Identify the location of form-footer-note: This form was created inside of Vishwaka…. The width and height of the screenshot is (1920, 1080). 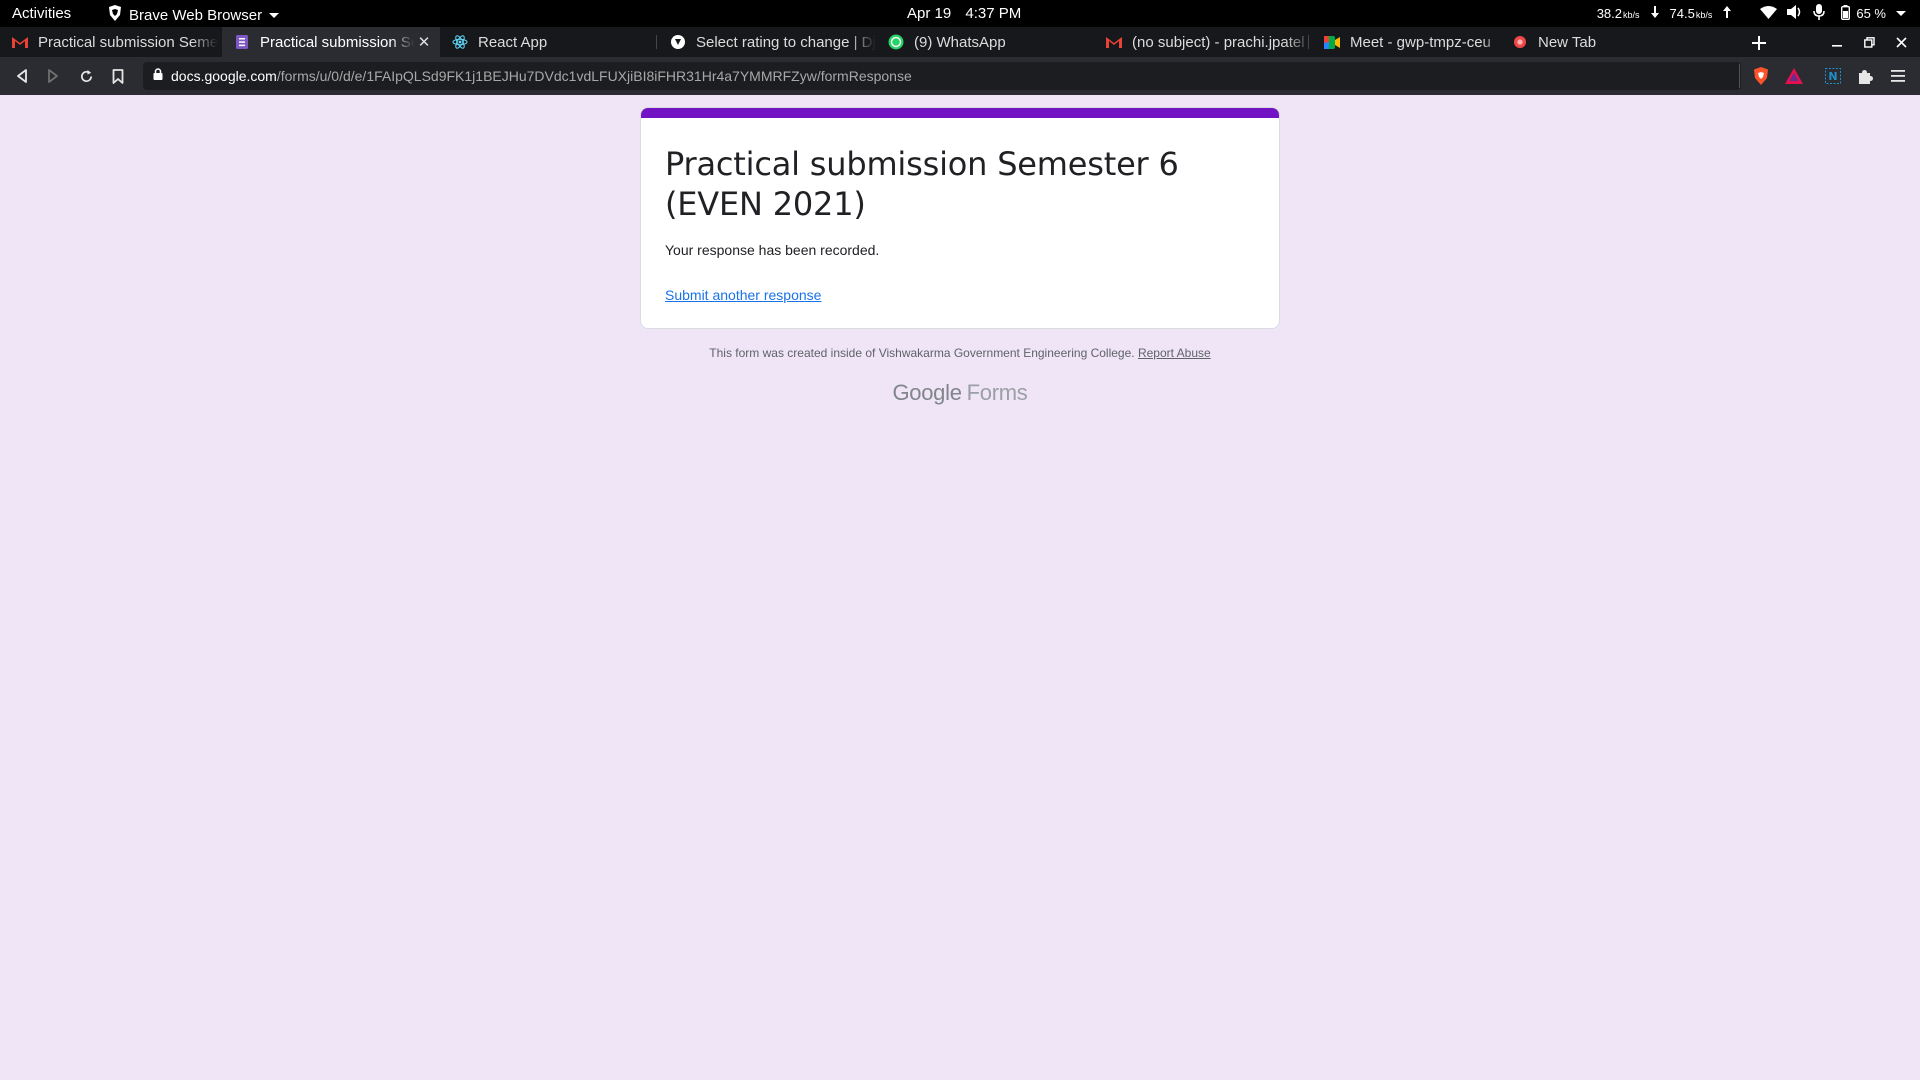
(960, 353).